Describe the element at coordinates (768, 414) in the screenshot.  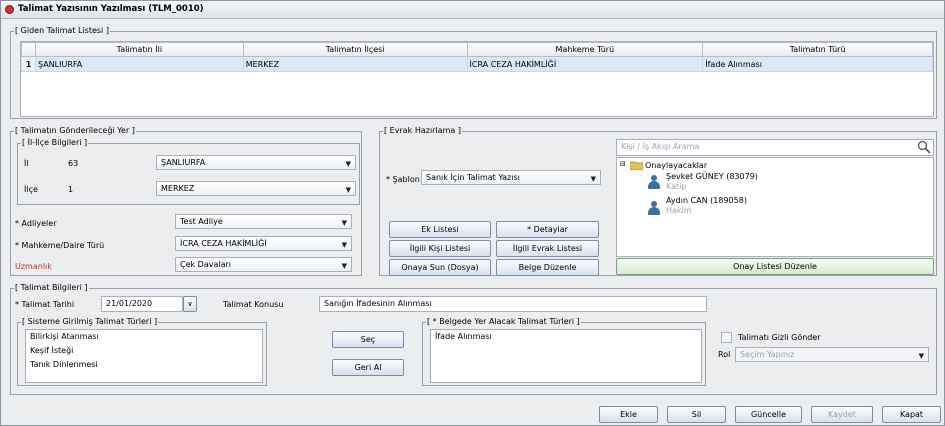
I see `guncelle-button: Güncelle` at that location.